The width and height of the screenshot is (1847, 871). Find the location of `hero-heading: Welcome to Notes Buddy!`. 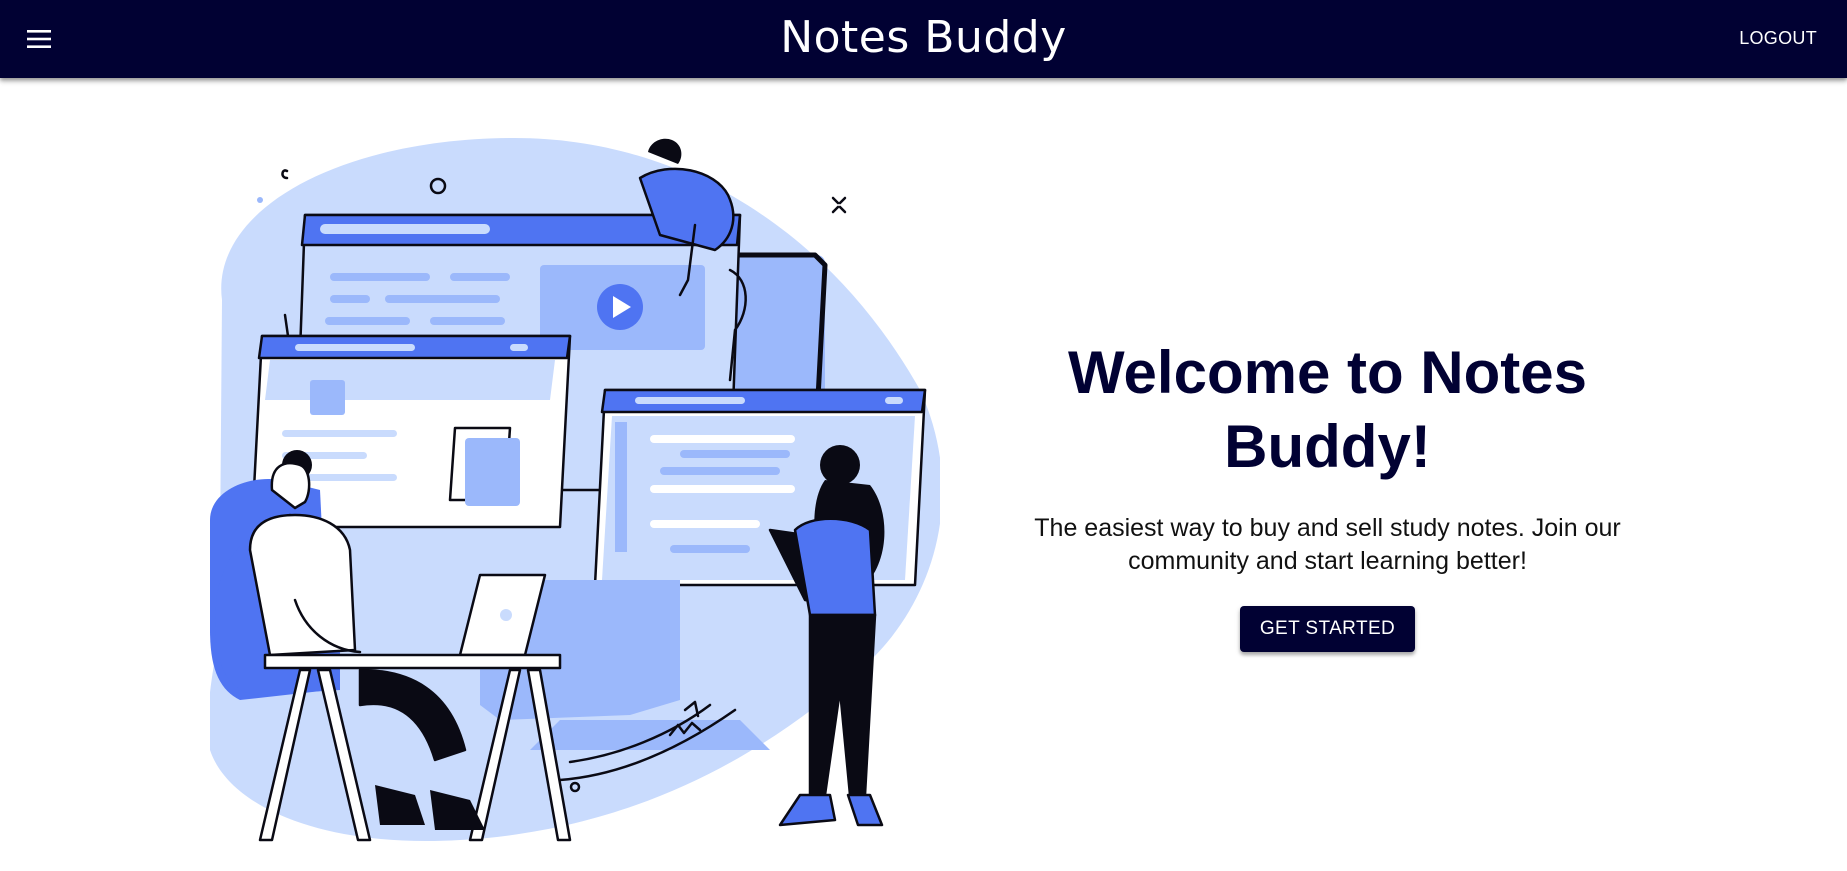

hero-heading: Welcome to Notes Buddy! is located at coordinates (1327, 409).